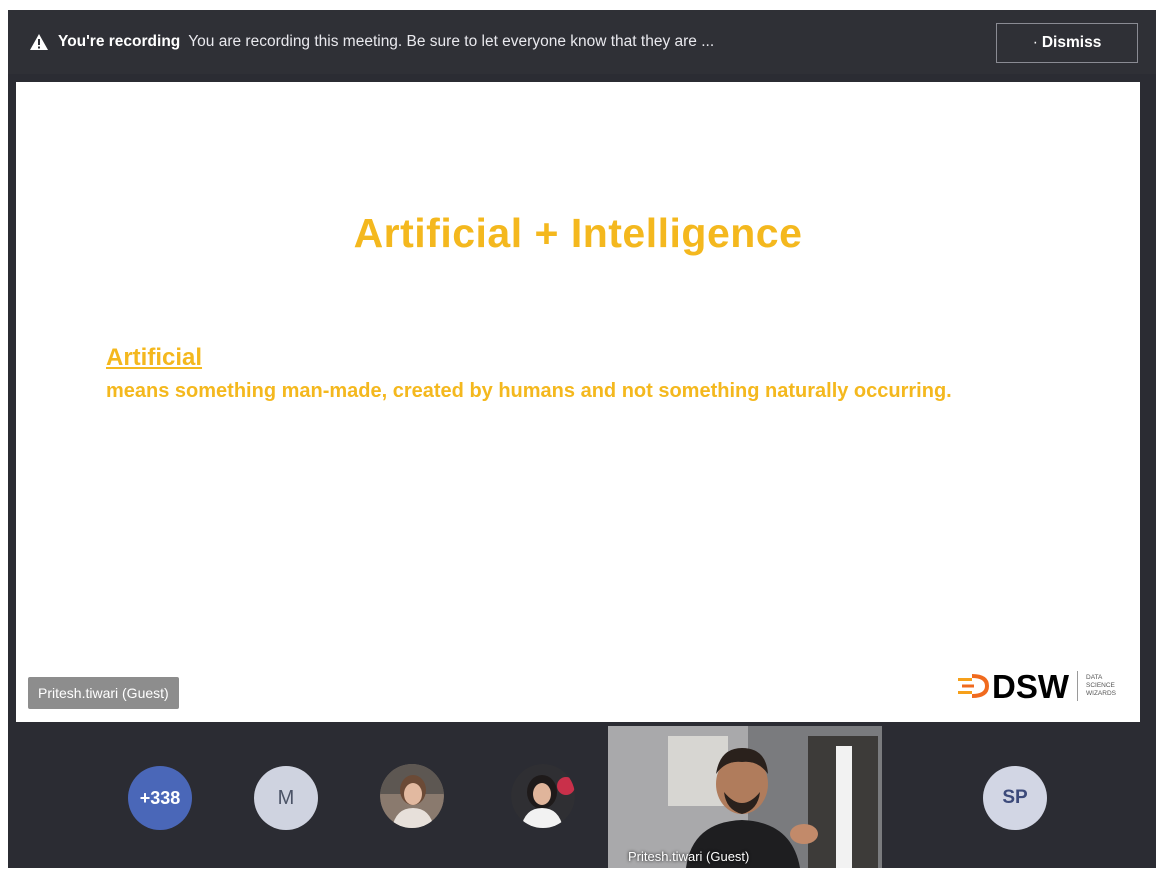 The width and height of the screenshot is (1162, 870). I want to click on warning-icon, so click(39, 42).